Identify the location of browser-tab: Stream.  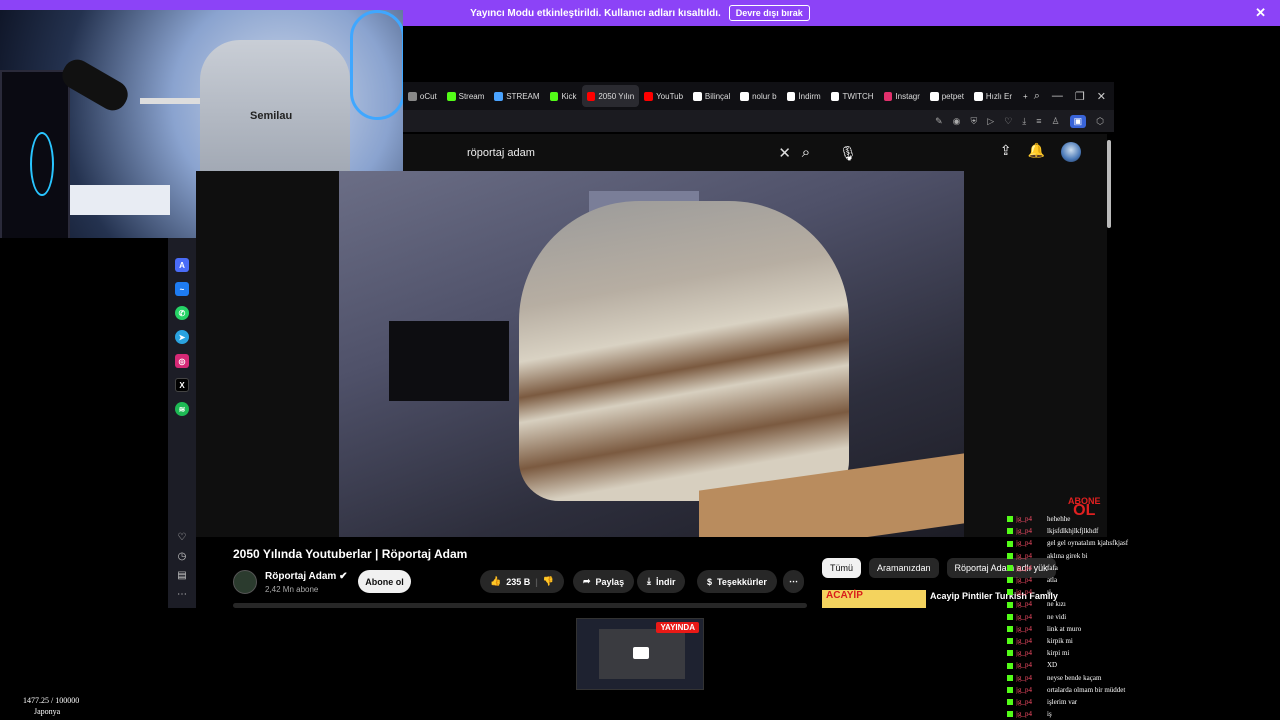
(466, 96).